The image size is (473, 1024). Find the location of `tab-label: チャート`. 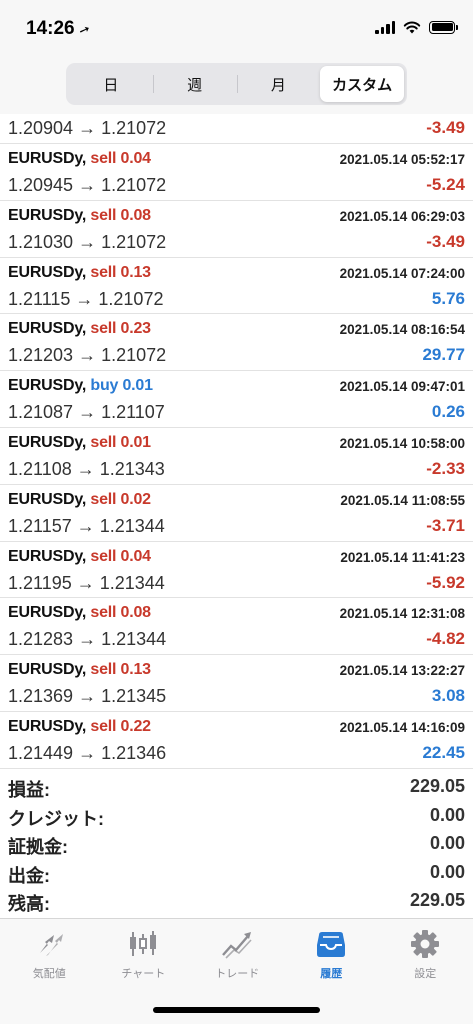

tab-label: チャート is located at coordinates (143, 974).